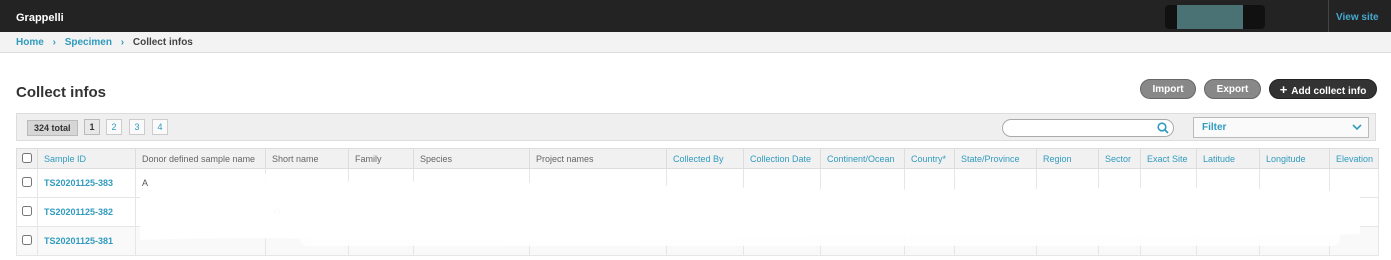 This screenshot has width=1391, height=260. What do you see at coordinates (705, 158) in the screenshot?
I see `column-header: Collected By` at bounding box center [705, 158].